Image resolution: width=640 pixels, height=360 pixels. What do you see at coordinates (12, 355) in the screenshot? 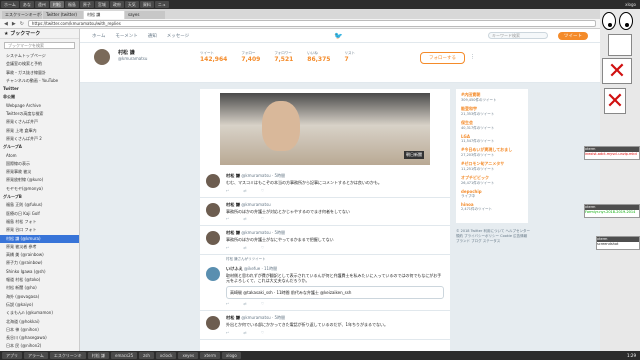
I see `taskbar-item: アプリ` at bounding box center [12, 355].